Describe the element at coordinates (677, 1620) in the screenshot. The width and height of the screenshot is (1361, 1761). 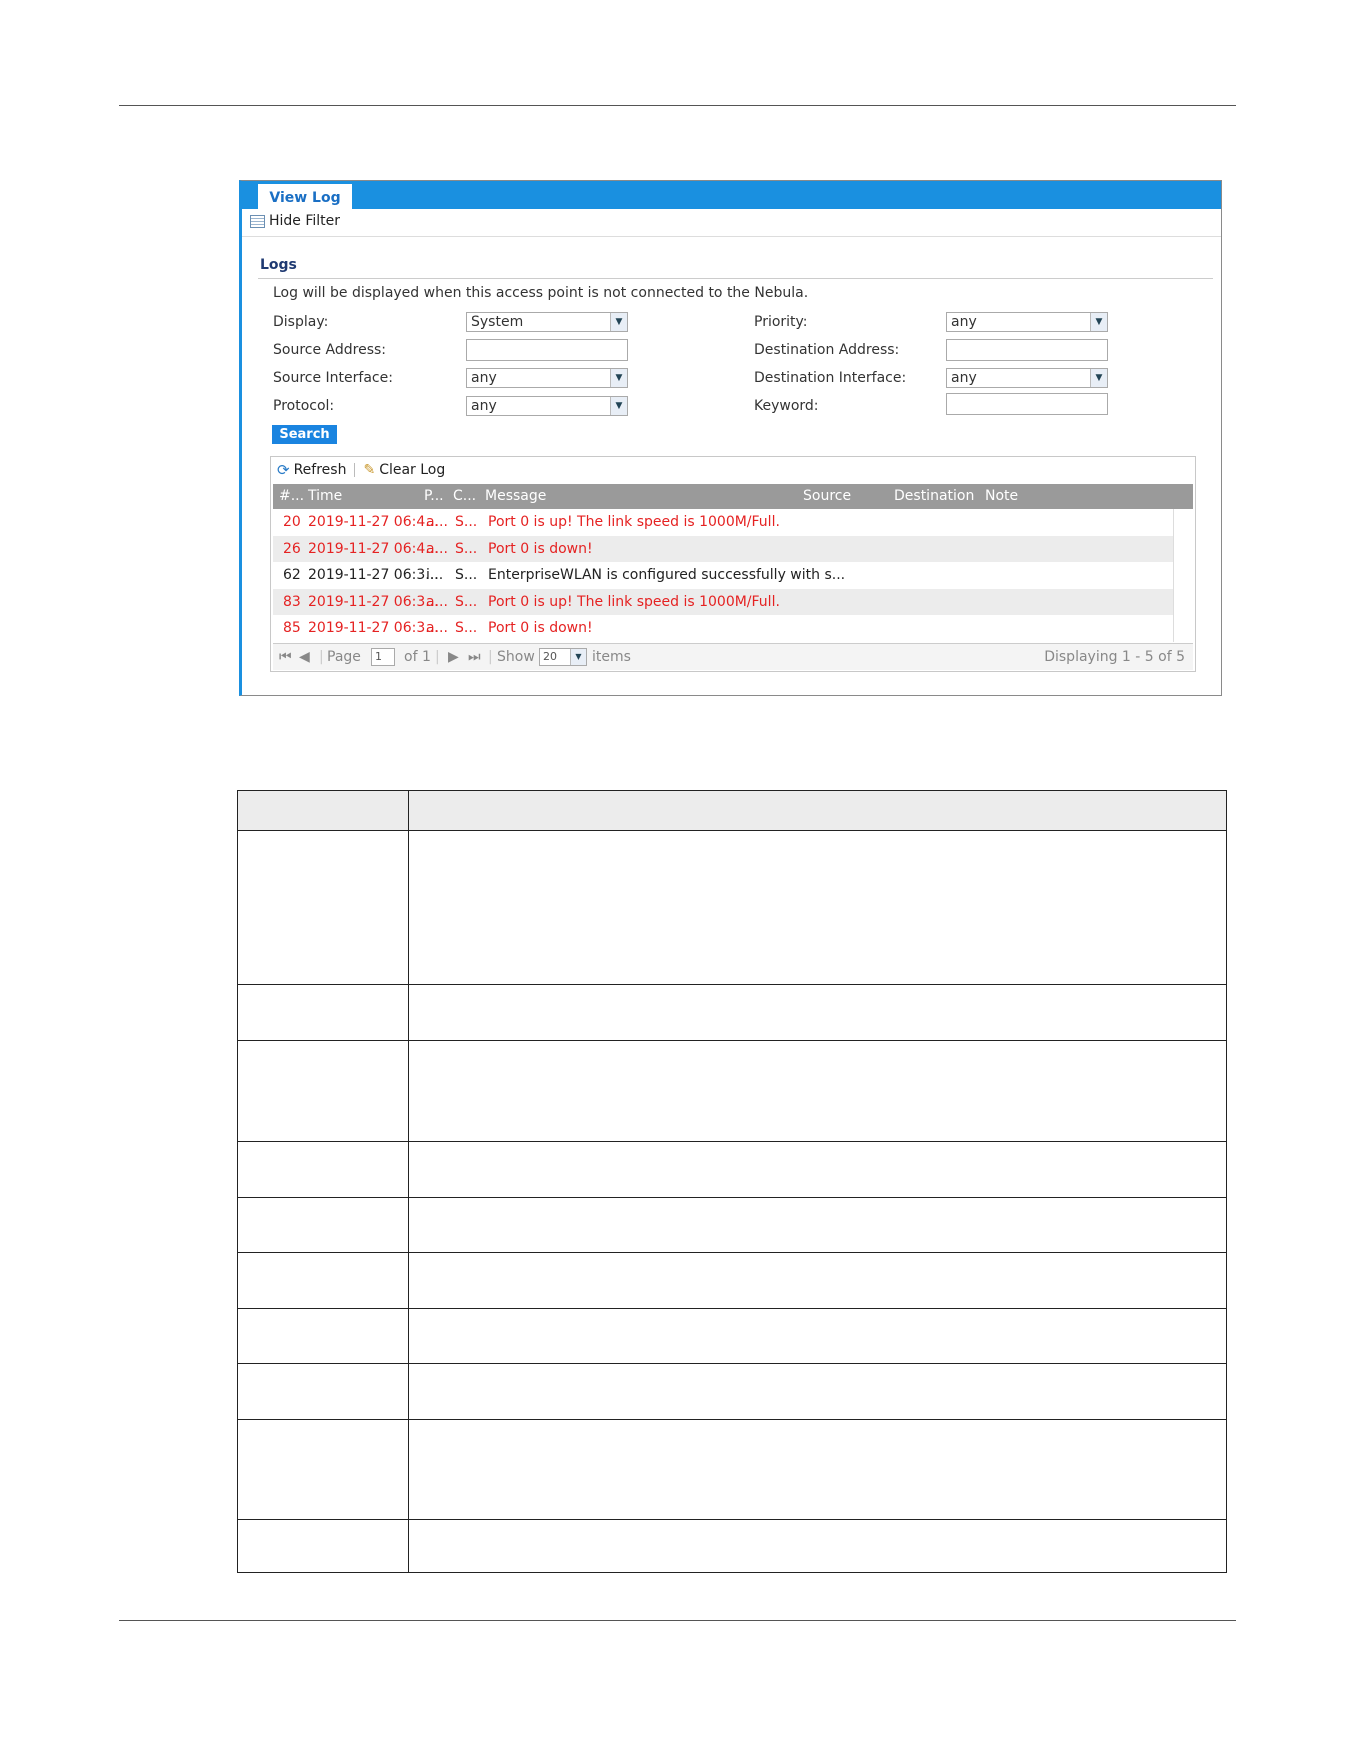
I see `page-bottom-rule` at that location.